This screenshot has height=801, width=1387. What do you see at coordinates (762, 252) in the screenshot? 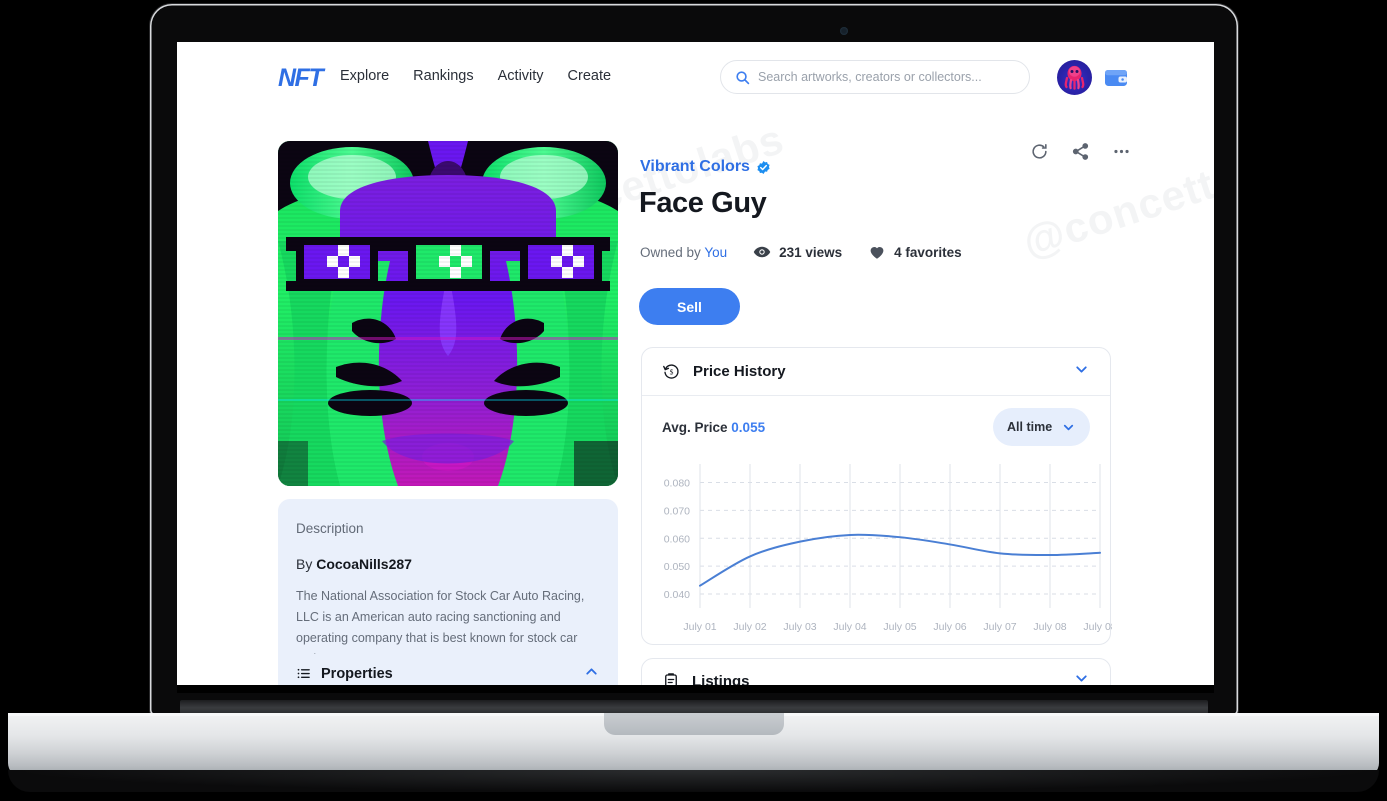
I see `eye-icon` at bounding box center [762, 252].